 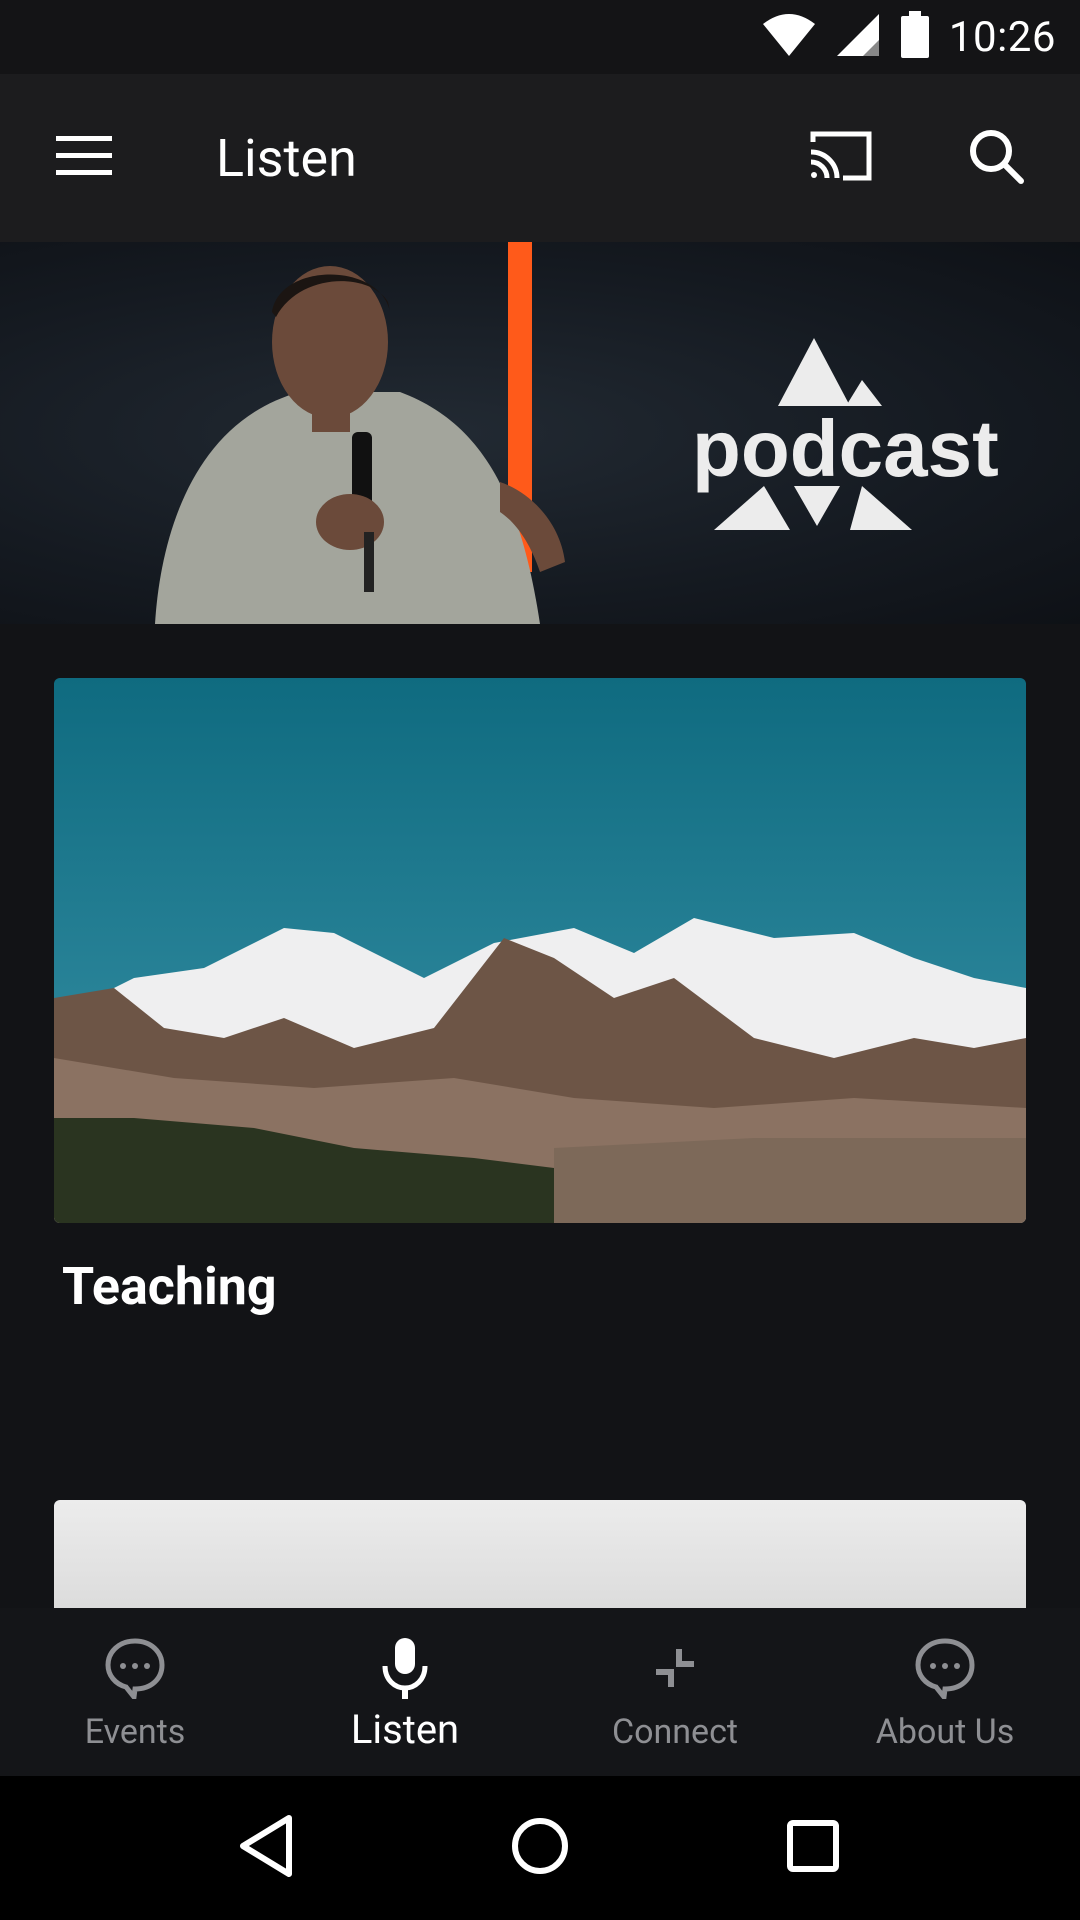 I want to click on podcast-logo: podcast, so click(x=845, y=434).